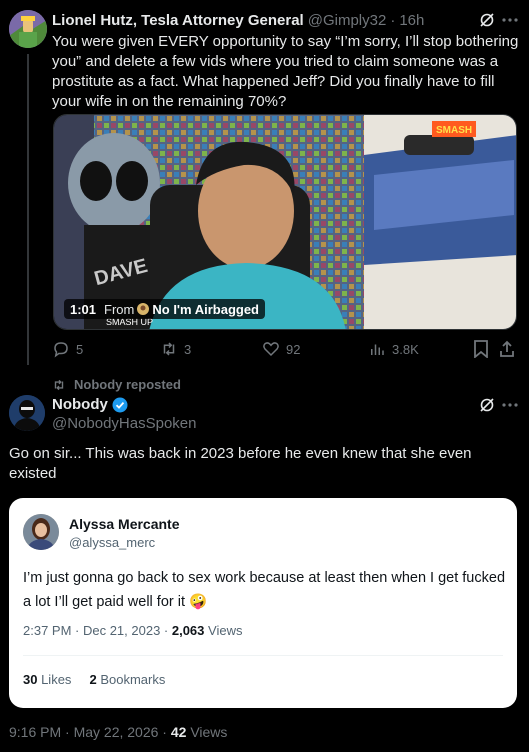 The image size is (529, 752). I want to click on repost-note: Nobody reposted, so click(116, 384).